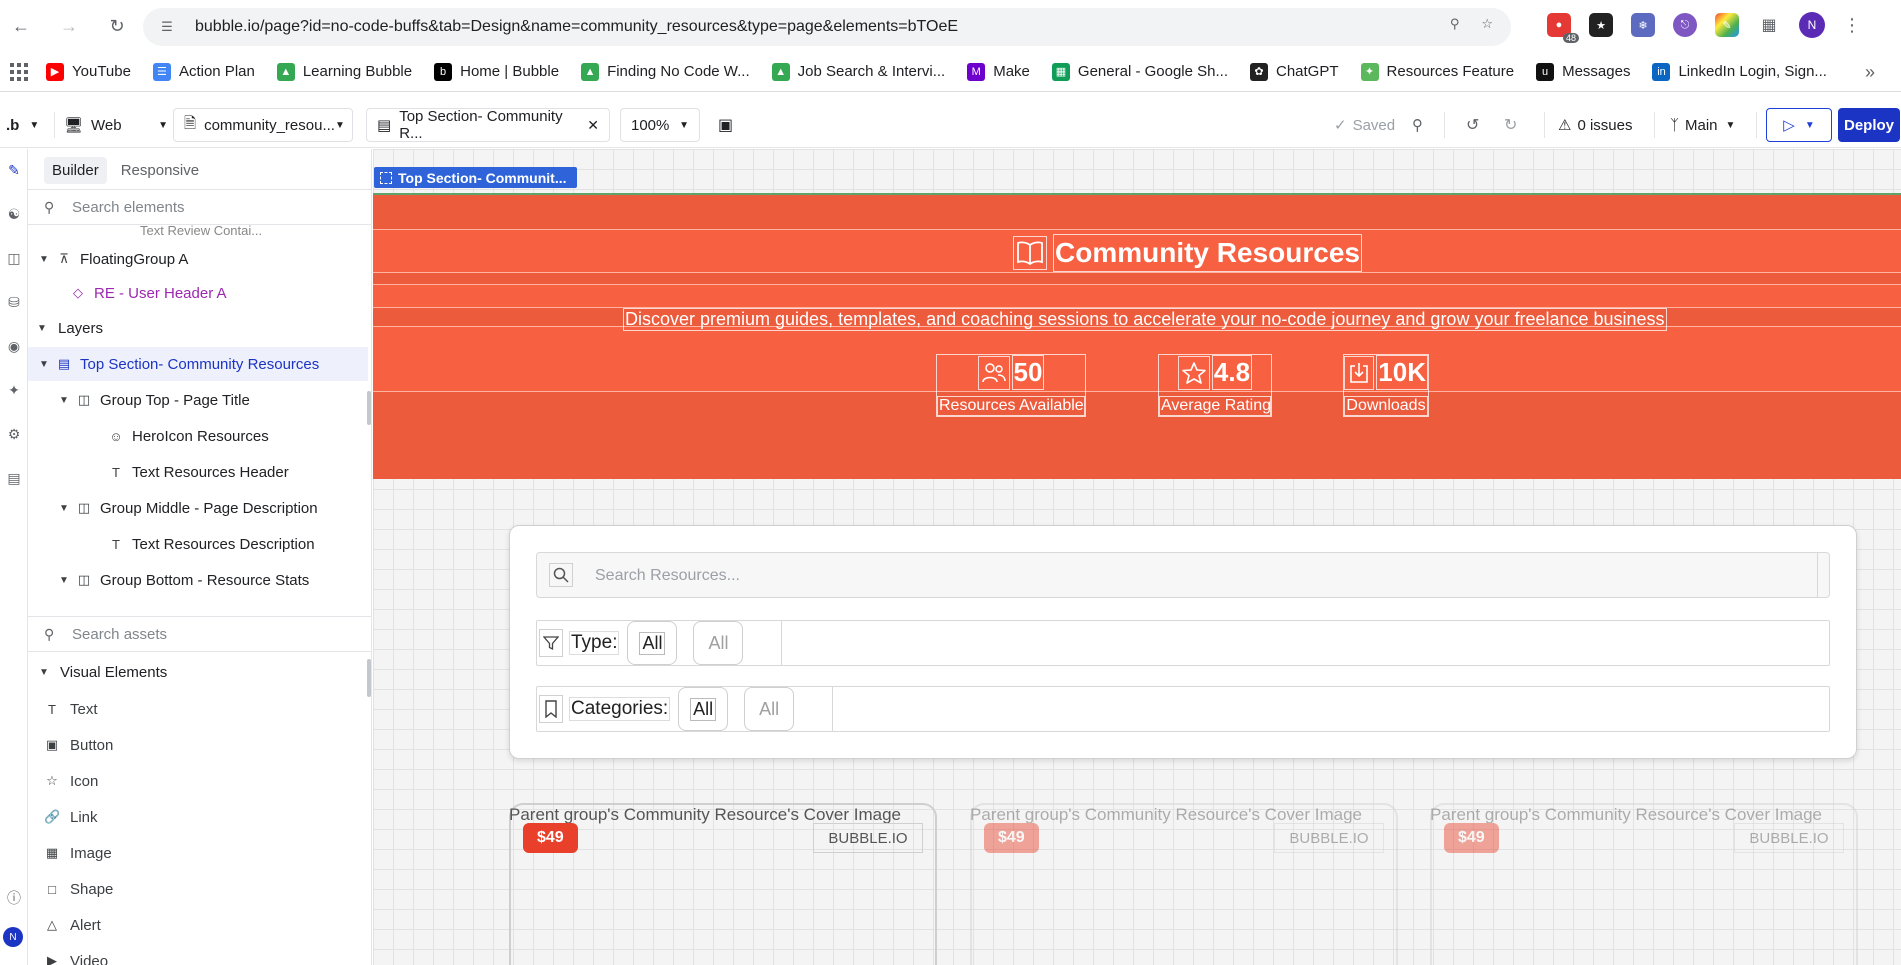  I want to click on tree-item-group-bottom: ▼ ◫ Group Bottom - Resource Stats, so click(198, 580).